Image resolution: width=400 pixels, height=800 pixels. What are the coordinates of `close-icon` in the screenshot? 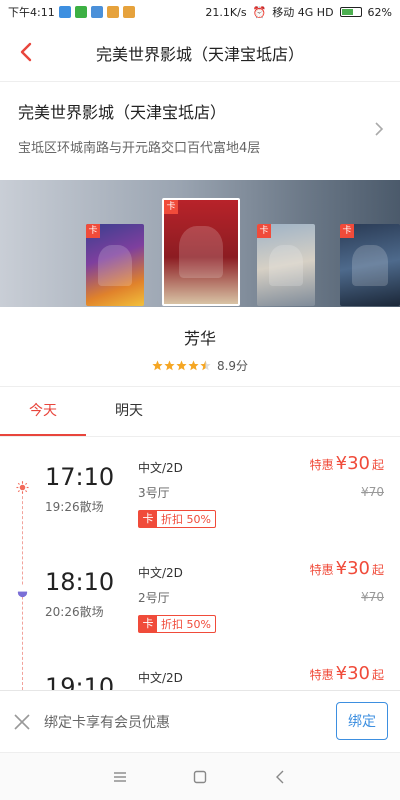 It's located at (22, 721).